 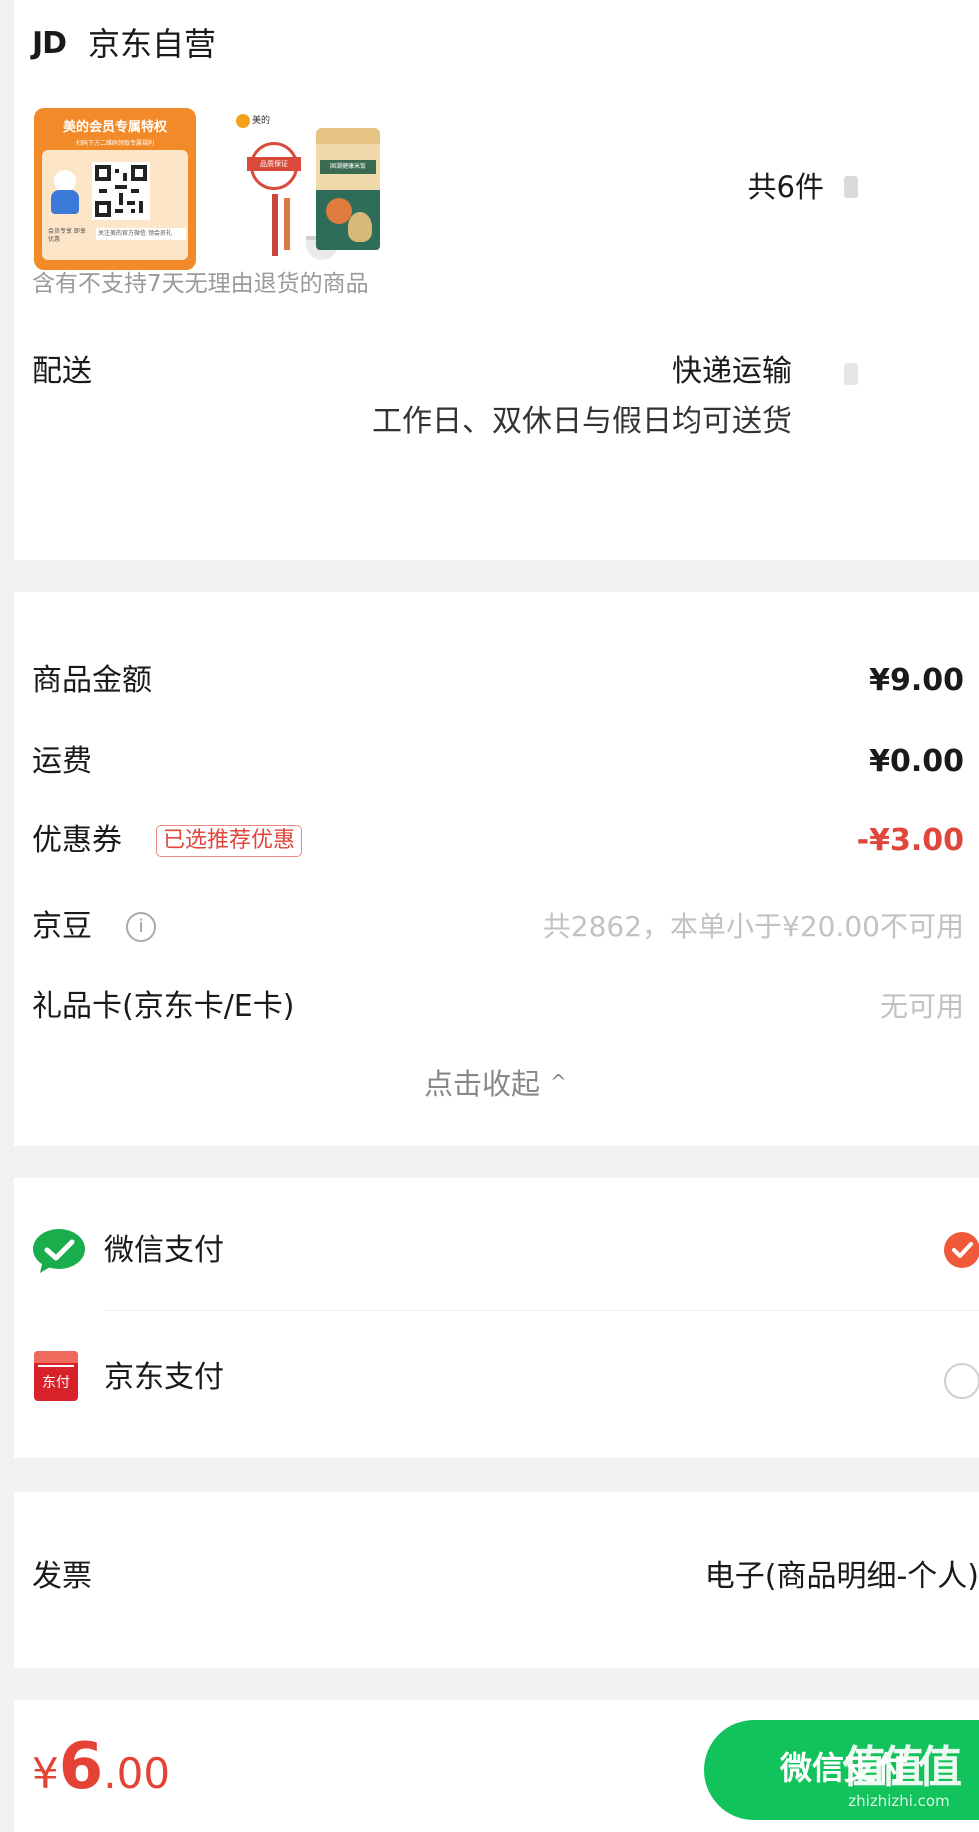 What do you see at coordinates (59, 1251) in the screenshot?
I see `wechat-pay-icon` at bounding box center [59, 1251].